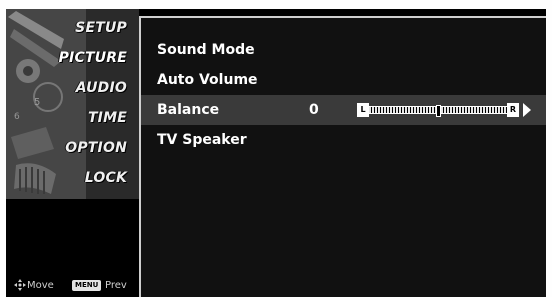 The image size is (552, 297). I want to click on menu-item-lock: LOCK, so click(106, 178).